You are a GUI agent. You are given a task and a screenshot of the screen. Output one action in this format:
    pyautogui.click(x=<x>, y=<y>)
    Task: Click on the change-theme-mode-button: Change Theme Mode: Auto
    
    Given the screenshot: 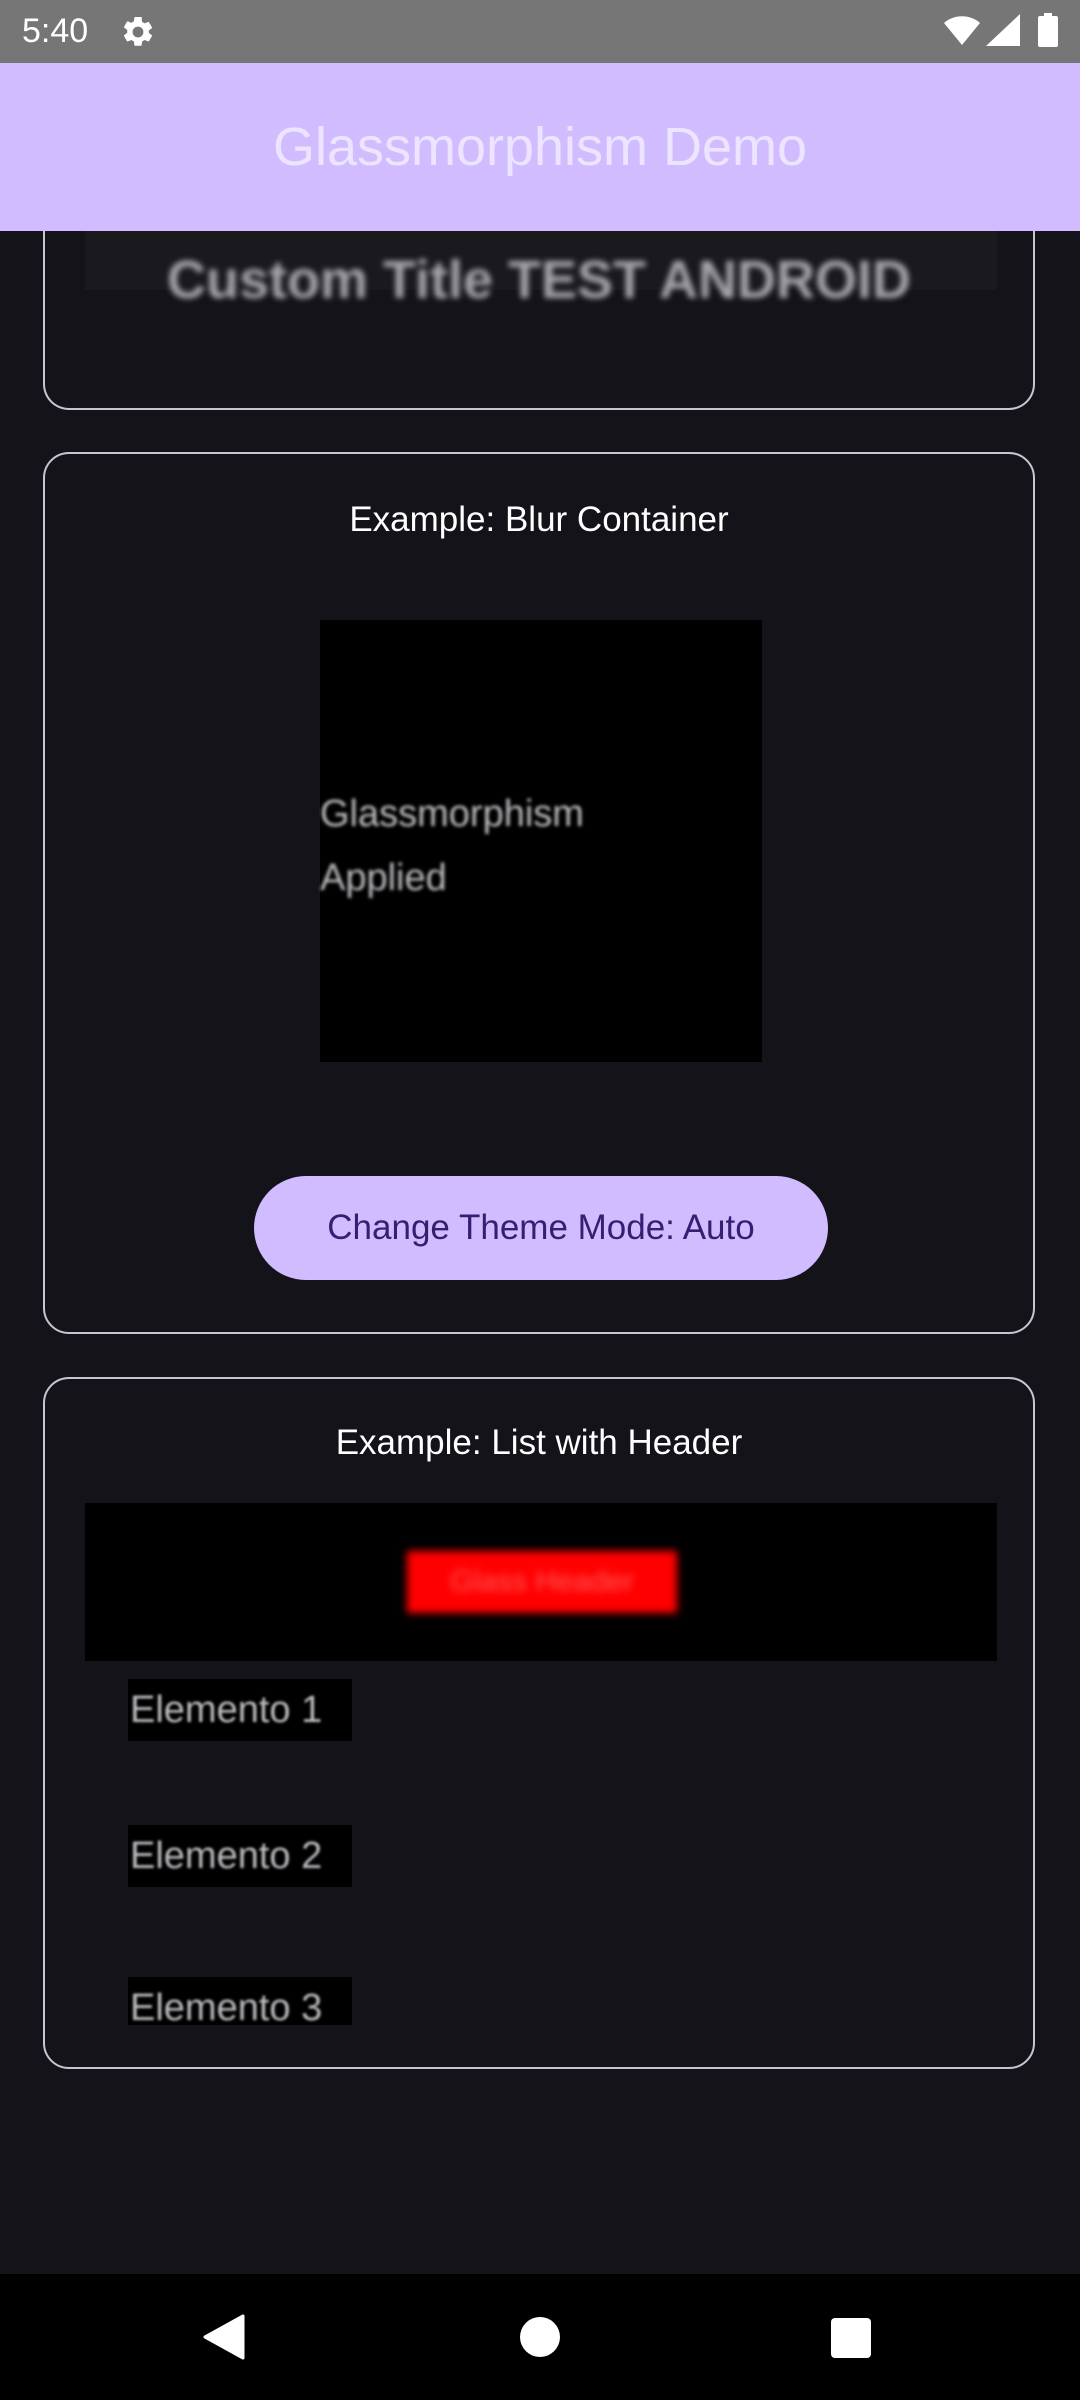 What is the action you would take?
    pyautogui.click(x=541, y=1228)
    